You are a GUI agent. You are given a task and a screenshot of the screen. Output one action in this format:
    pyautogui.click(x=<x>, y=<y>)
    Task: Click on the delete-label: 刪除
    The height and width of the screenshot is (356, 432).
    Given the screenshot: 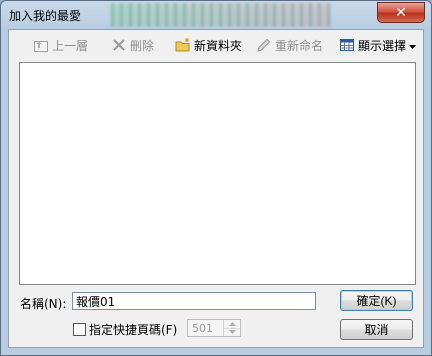 What is the action you would take?
    pyautogui.click(x=142, y=45)
    